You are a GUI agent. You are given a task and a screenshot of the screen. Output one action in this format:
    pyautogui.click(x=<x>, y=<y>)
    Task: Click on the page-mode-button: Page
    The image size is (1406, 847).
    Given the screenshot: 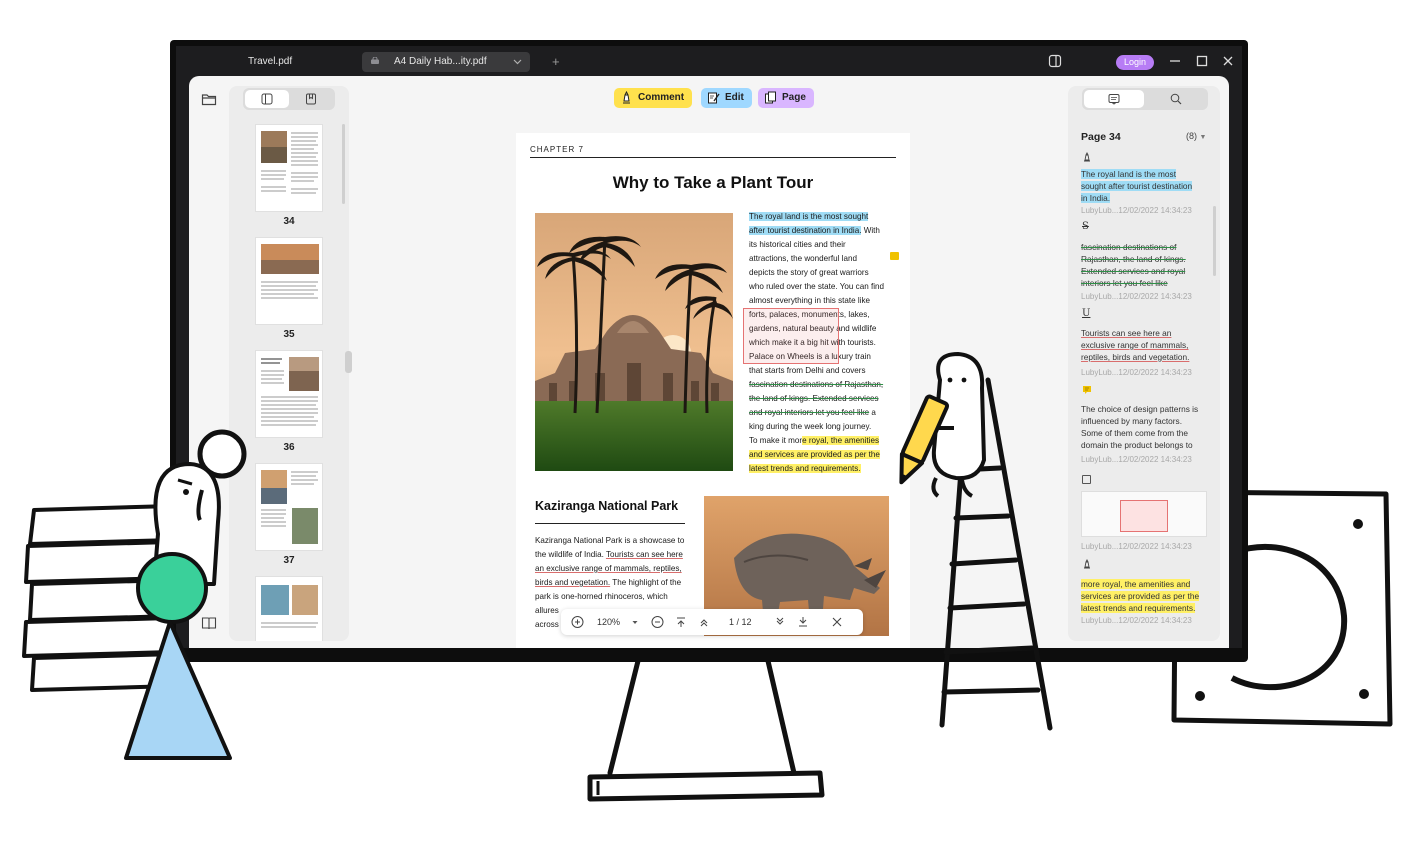 What is the action you would take?
    pyautogui.click(x=786, y=98)
    